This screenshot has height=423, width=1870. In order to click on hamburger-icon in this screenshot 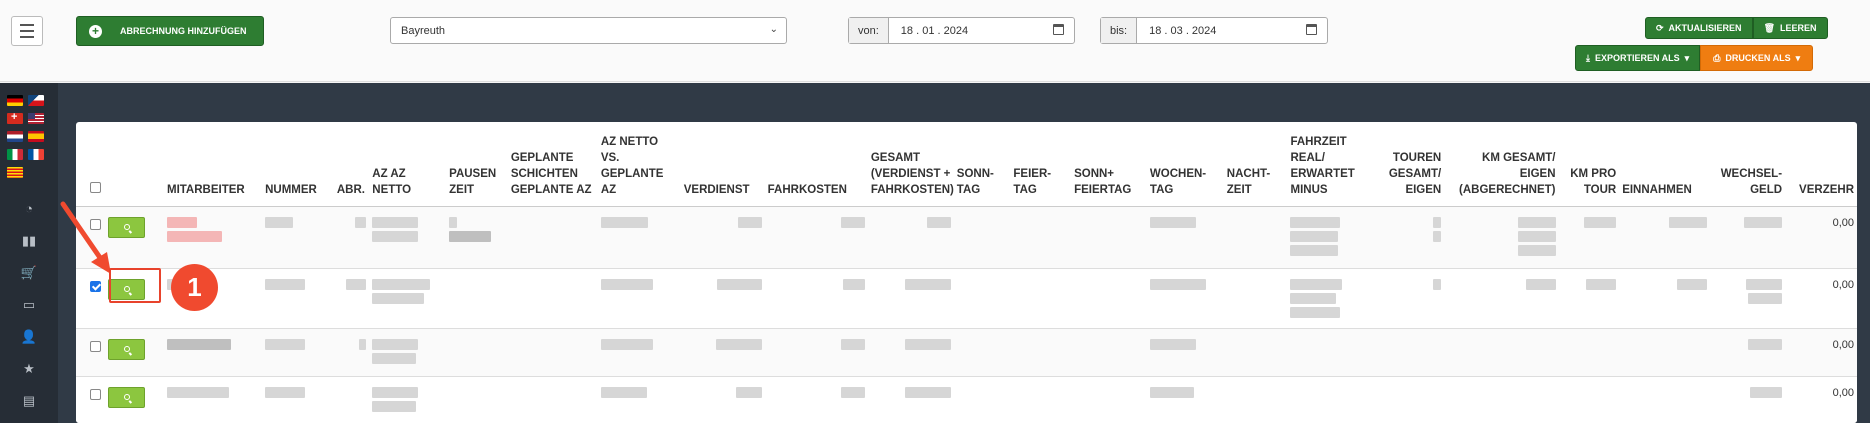, I will do `click(27, 25)`.